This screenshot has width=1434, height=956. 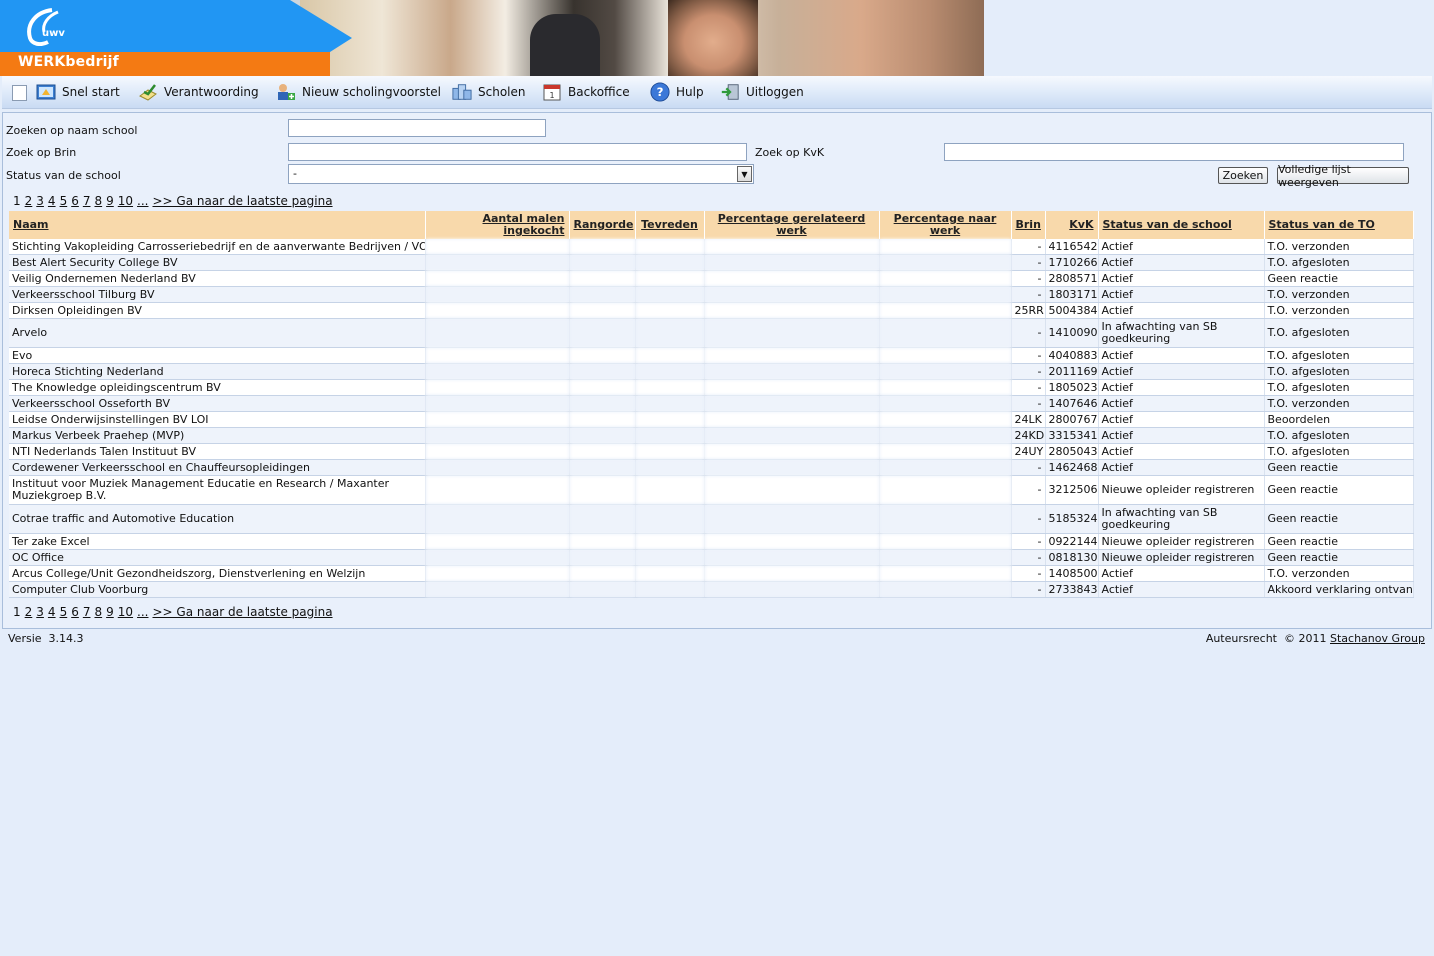 What do you see at coordinates (677, 92) in the screenshot?
I see `toolbar-hulp: ? Hulp` at bounding box center [677, 92].